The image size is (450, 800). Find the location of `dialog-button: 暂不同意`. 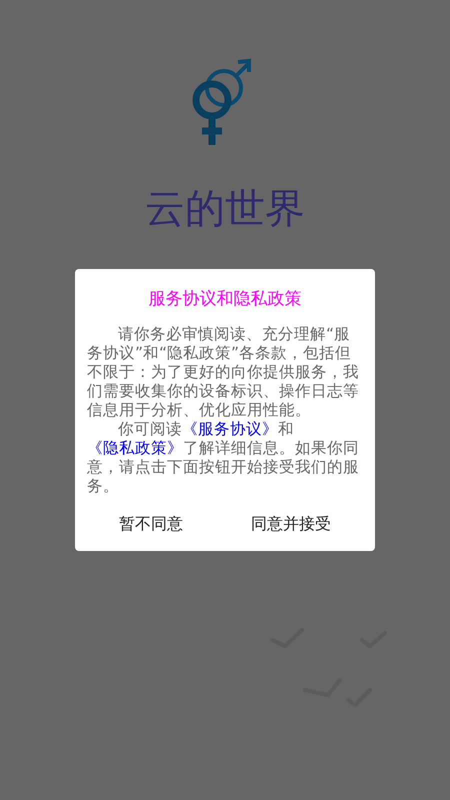

dialog-button: 暂不同意 is located at coordinates (151, 524).